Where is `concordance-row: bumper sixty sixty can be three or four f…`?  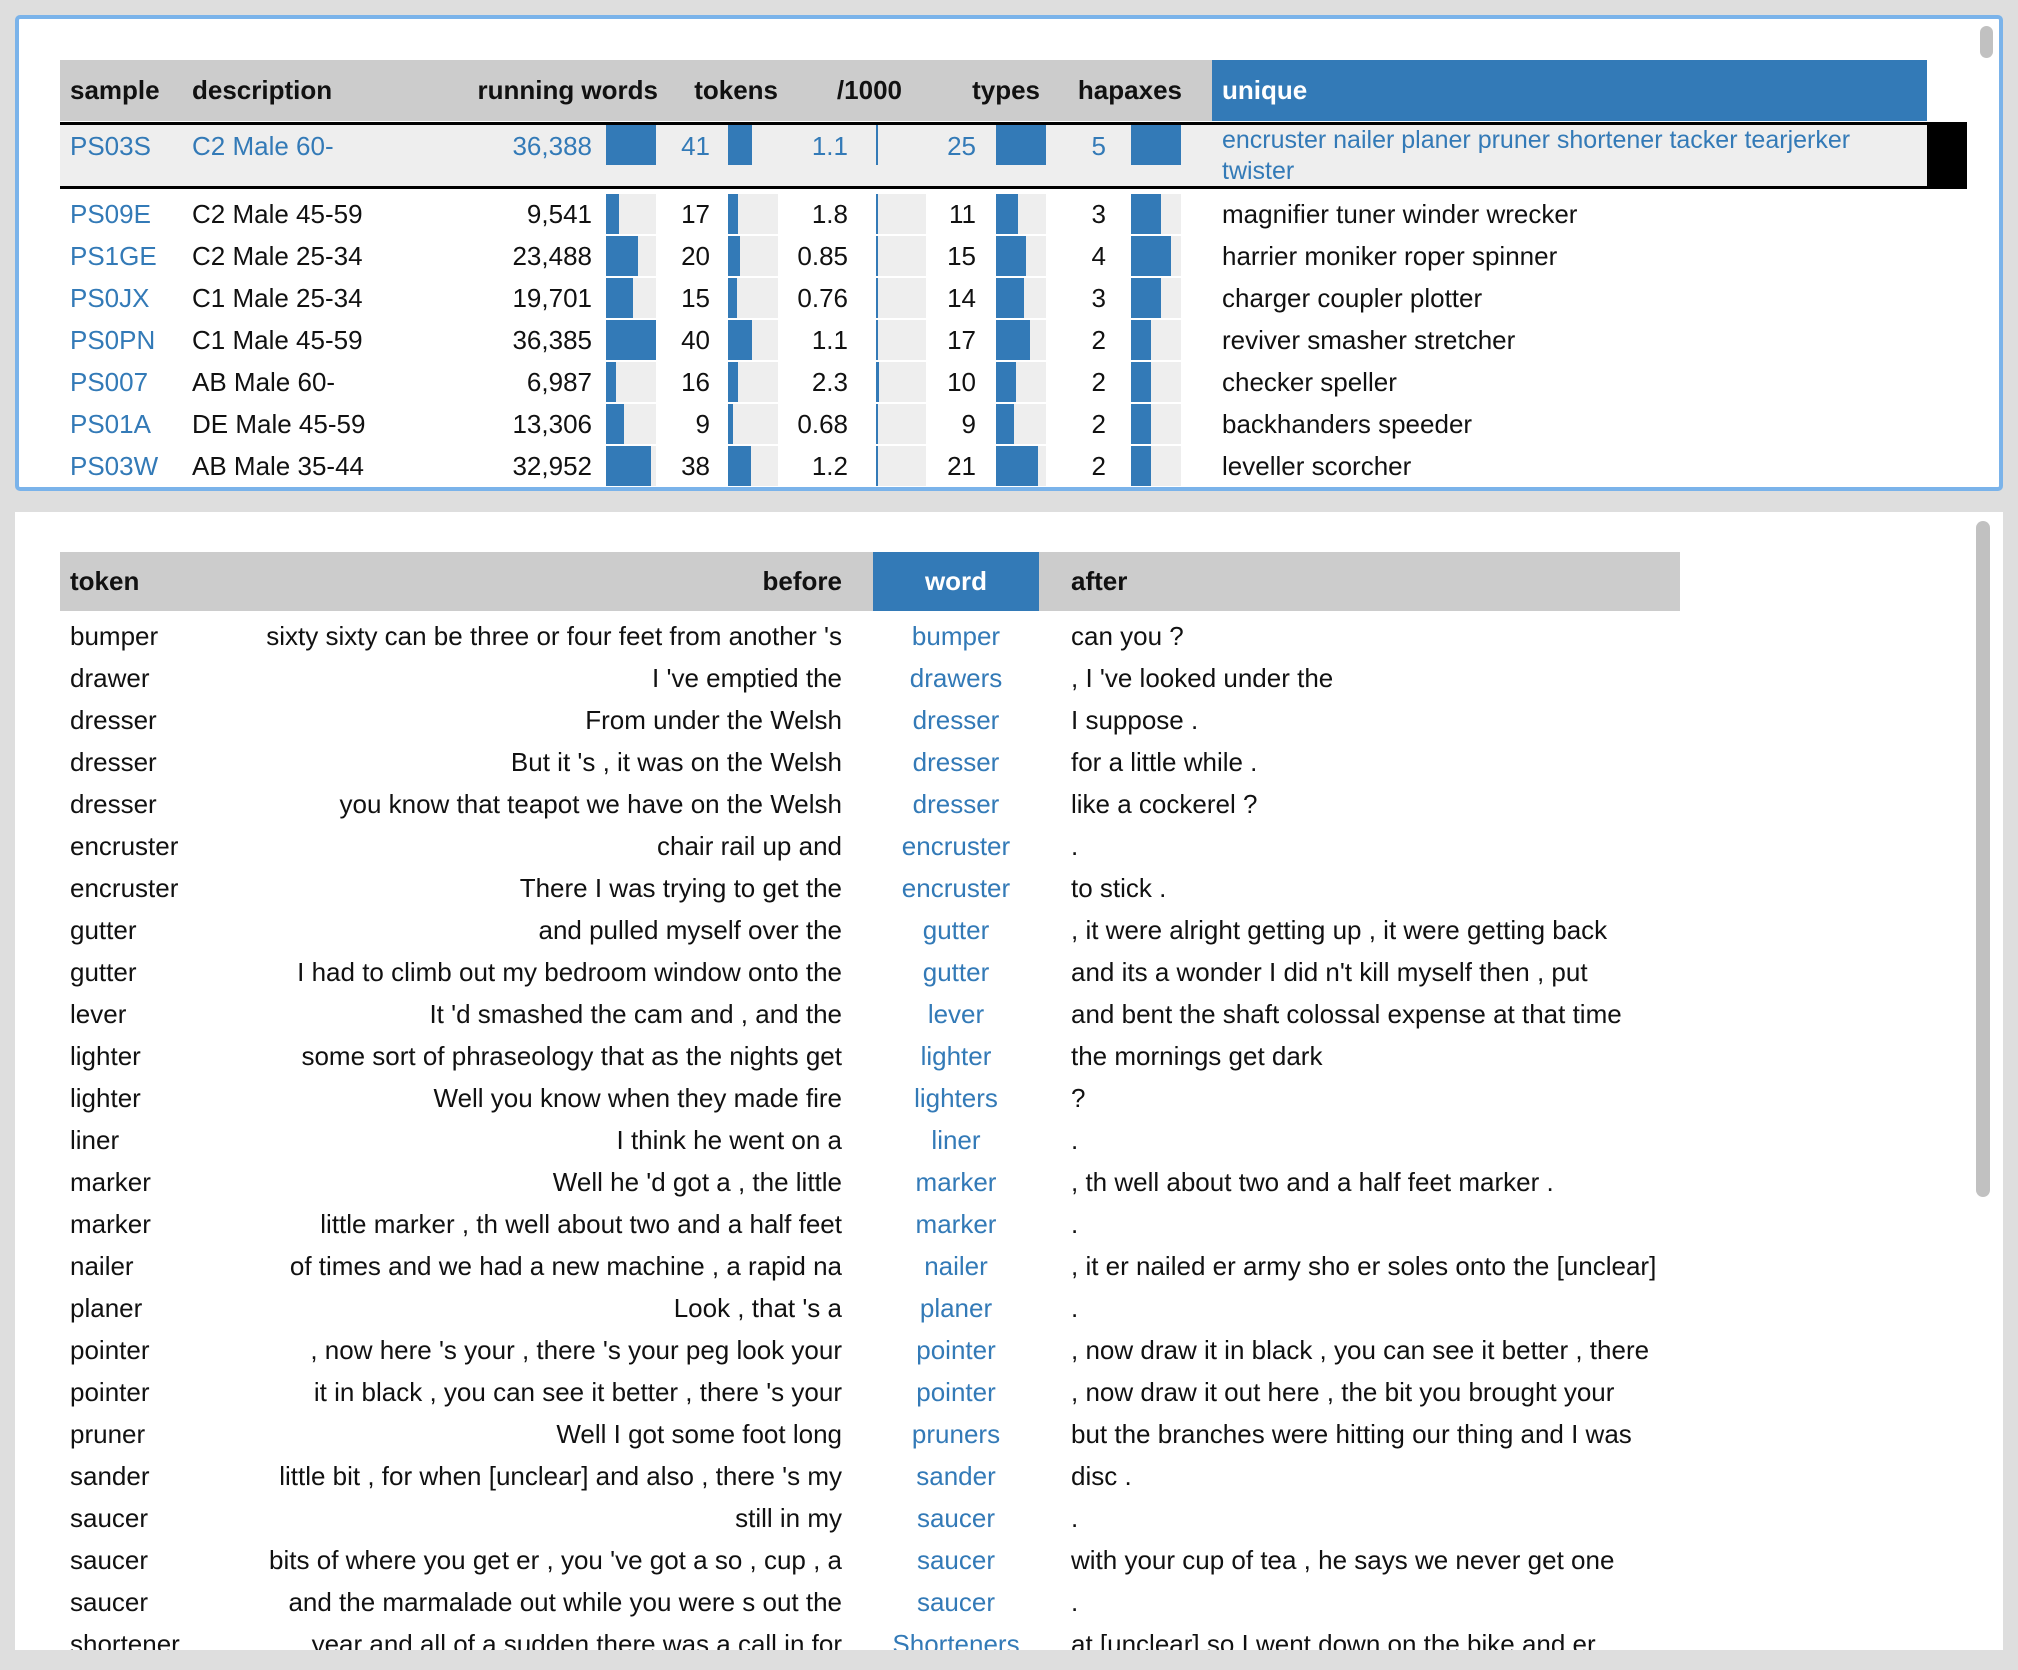
concordance-row: bumper sixty sixty can be three or four f… is located at coordinates (1009, 636).